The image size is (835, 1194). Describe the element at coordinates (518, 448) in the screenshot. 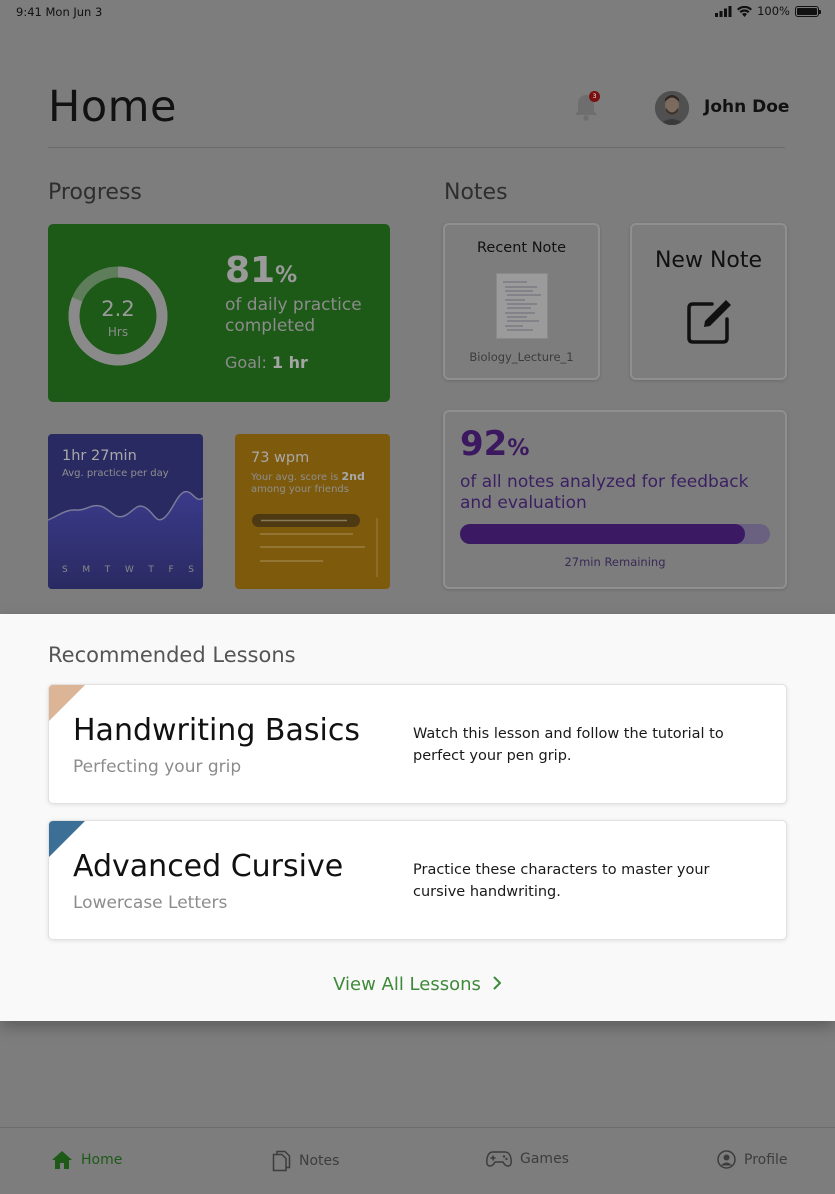

I see `analyzed-percent-sign: %` at that location.